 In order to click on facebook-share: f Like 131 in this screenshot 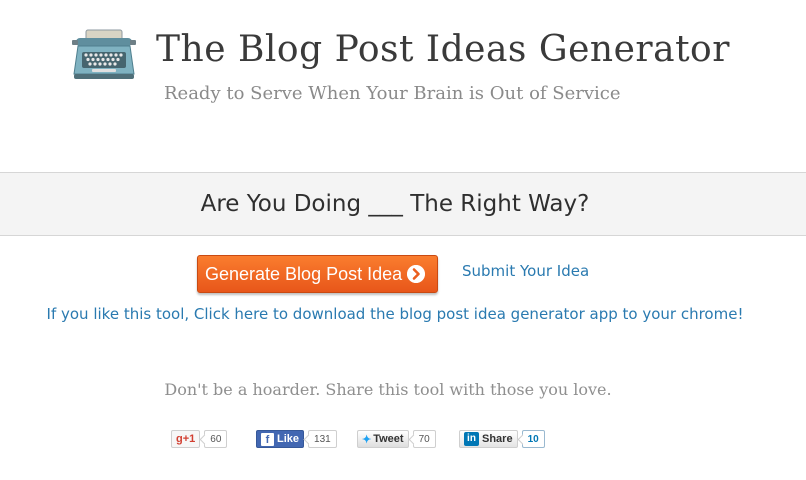, I will do `click(296, 439)`.